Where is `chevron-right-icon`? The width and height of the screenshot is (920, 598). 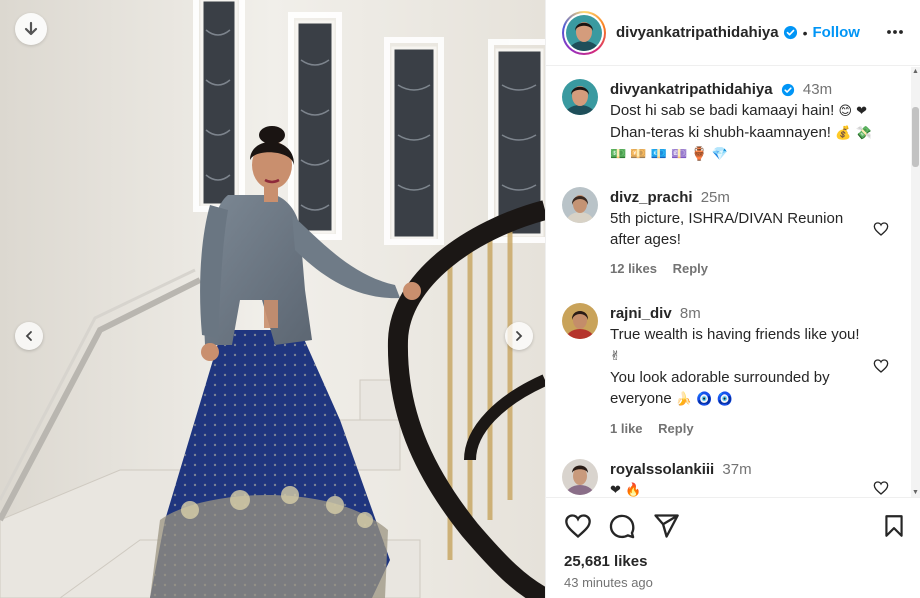 chevron-right-icon is located at coordinates (519, 336).